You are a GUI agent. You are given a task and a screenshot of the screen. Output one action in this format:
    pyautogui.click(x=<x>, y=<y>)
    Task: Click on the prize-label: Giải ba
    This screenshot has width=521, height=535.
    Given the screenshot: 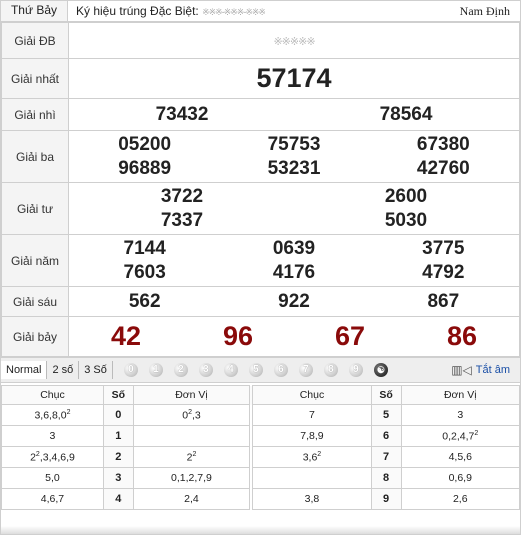 What is the action you would take?
    pyautogui.click(x=35, y=156)
    